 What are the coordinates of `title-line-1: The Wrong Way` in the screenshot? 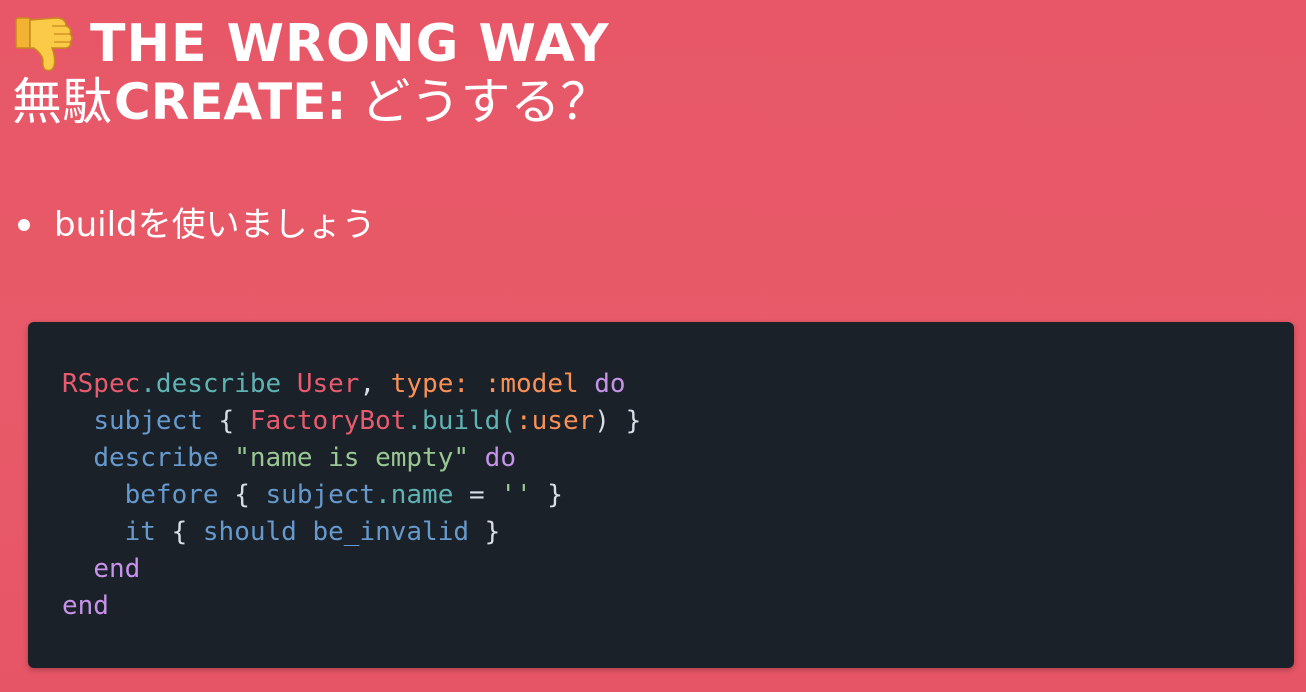 It's located at (512, 44).